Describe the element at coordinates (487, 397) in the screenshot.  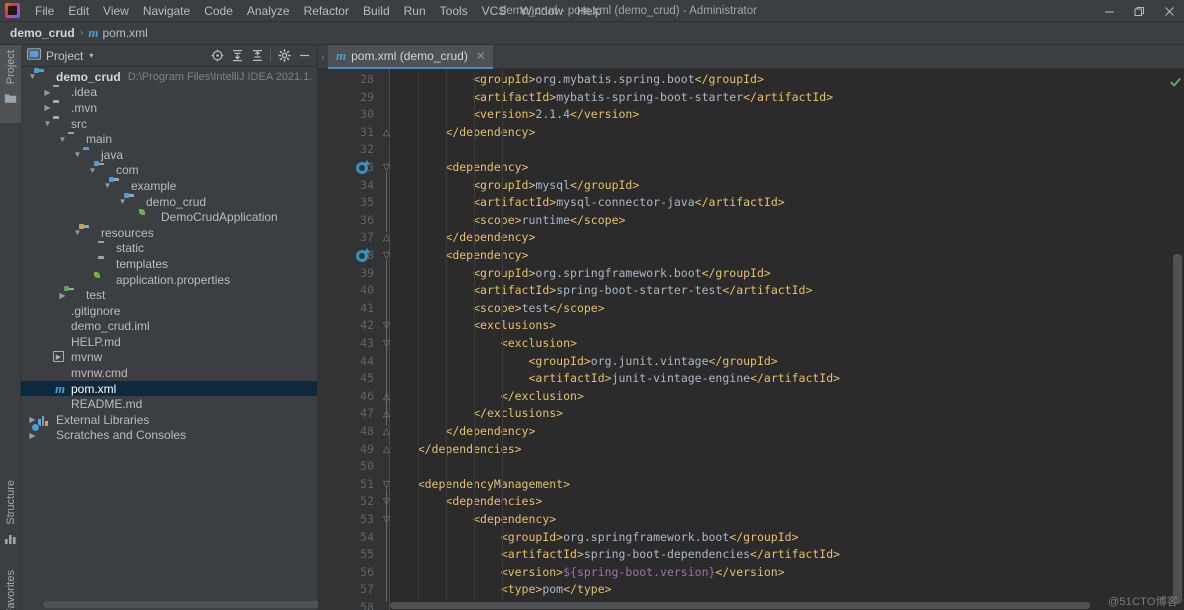
I see `code-line: </exclusion>` at that location.